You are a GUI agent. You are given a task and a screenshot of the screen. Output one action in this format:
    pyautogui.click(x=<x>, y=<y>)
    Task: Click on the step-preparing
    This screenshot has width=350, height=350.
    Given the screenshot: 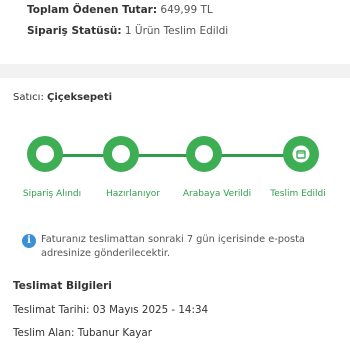 What is the action you would take?
    pyautogui.click(x=121, y=154)
    